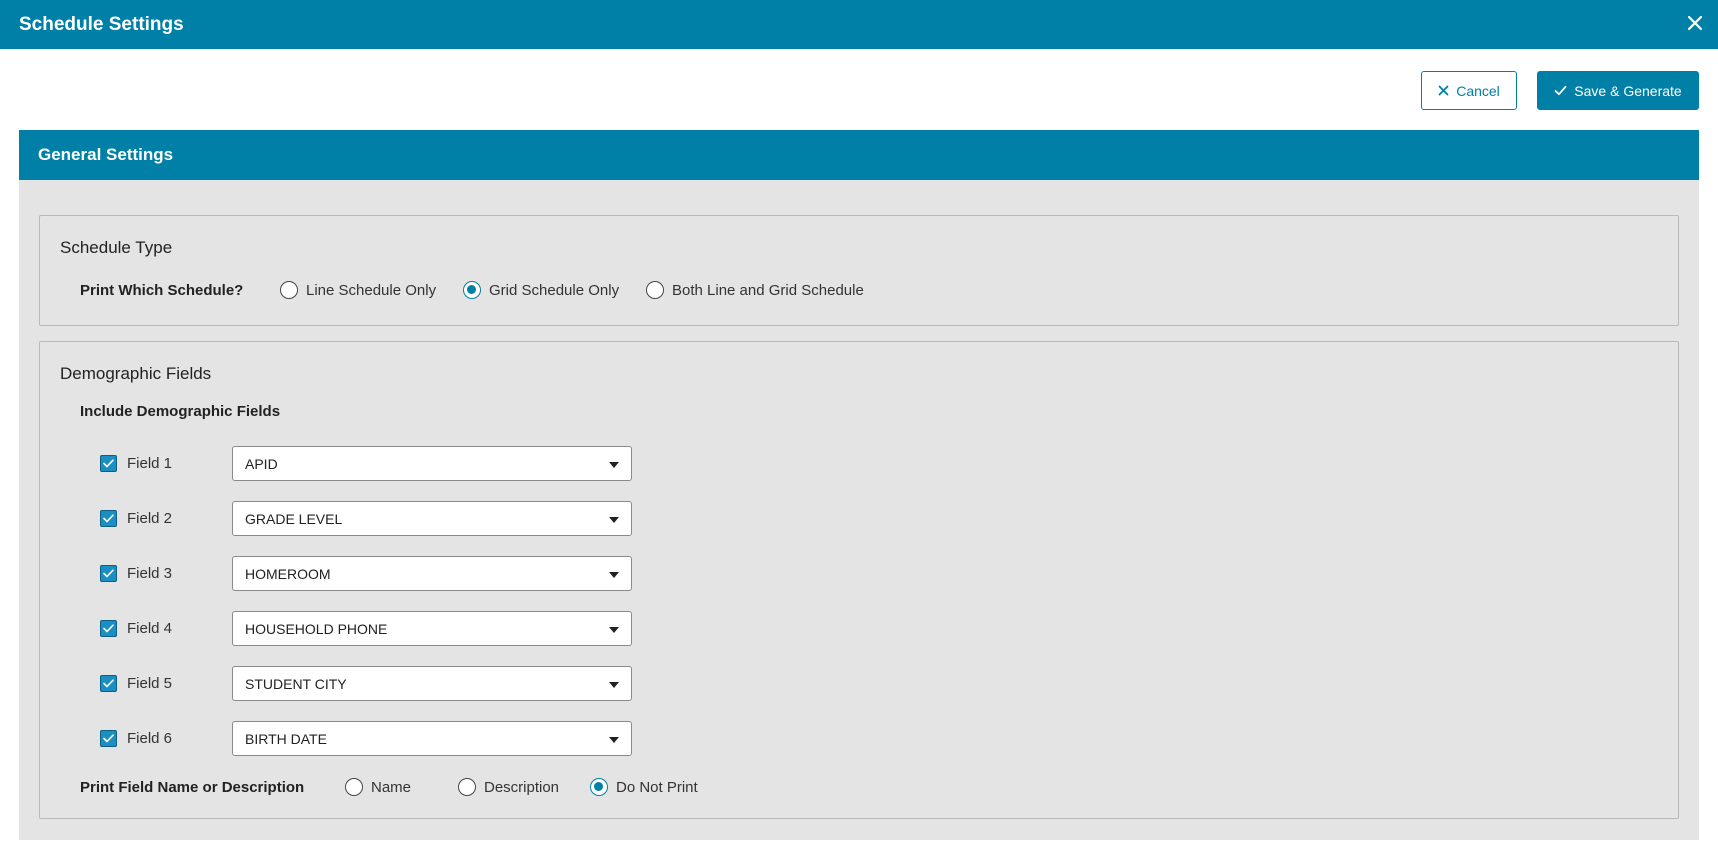  I want to click on field-row-6: Field 6 BIRTH DATE, so click(366, 738).